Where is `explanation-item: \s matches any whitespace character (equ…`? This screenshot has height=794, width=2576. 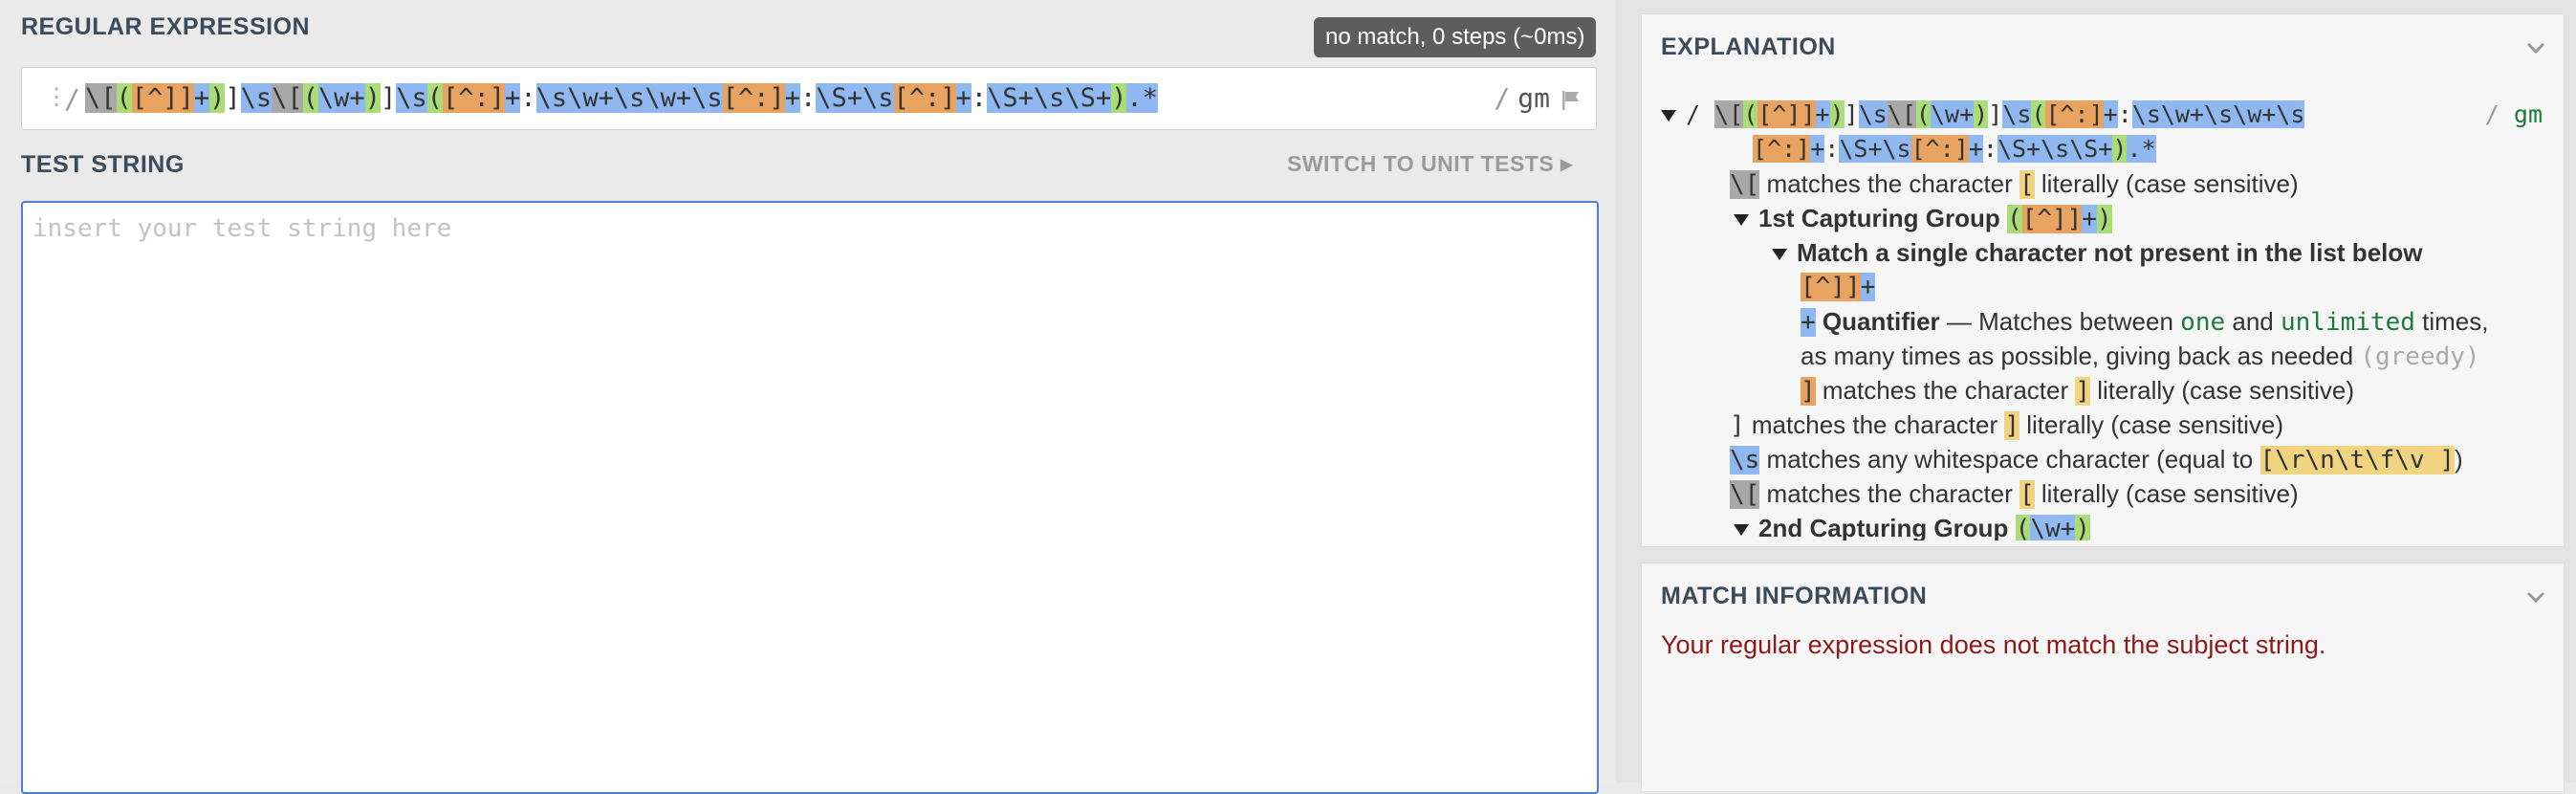
explanation-item: \s matches any whitespace character (equ… is located at coordinates (2096, 460).